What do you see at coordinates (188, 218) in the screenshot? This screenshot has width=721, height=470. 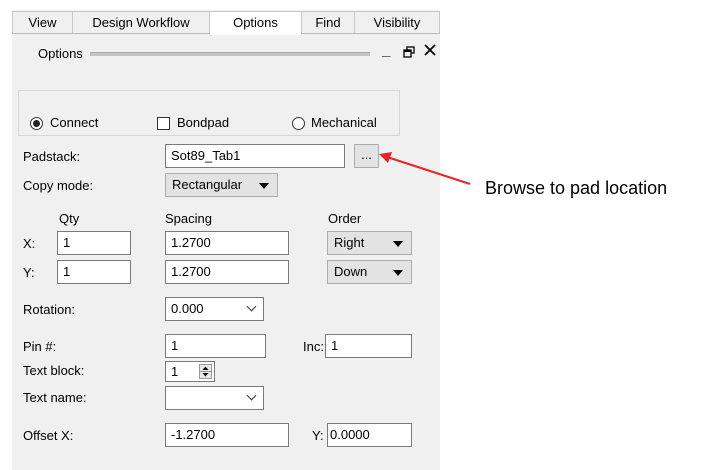 I see `spacing-header: Spacing` at bounding box center [188, 218].